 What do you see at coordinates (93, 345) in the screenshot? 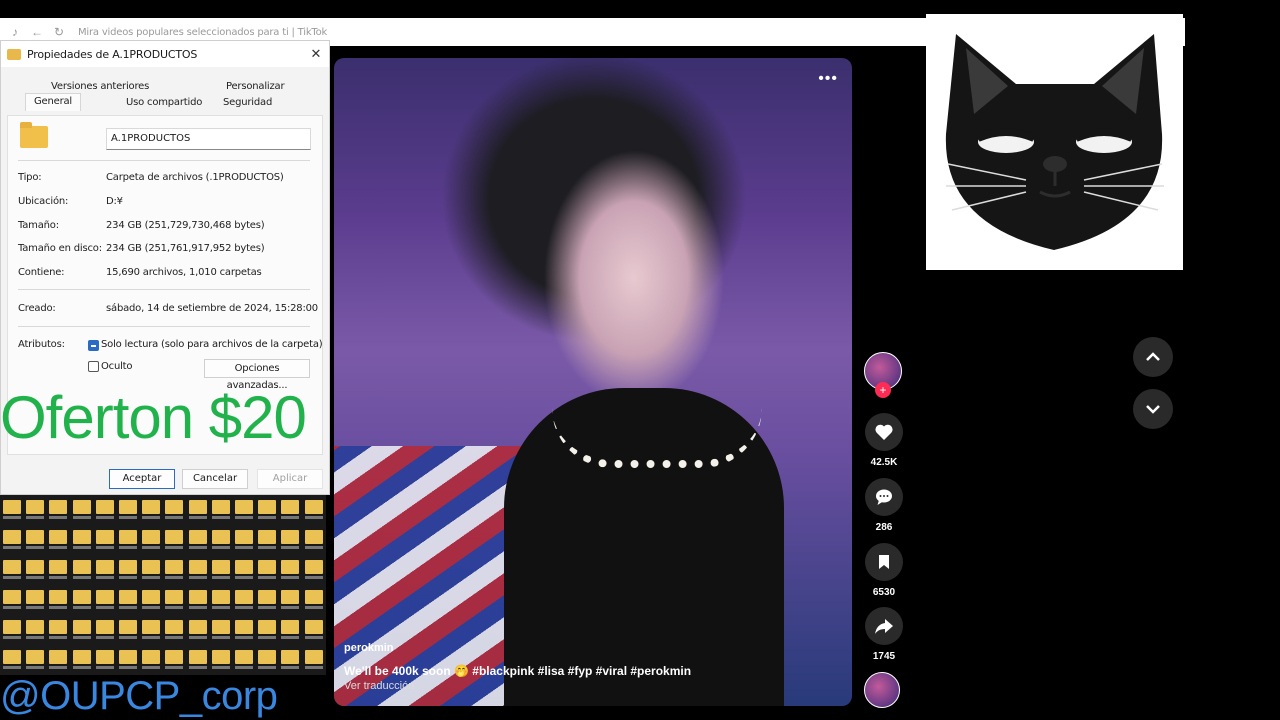
I see `readonly-checkbox` at bounding box center [93, 345].